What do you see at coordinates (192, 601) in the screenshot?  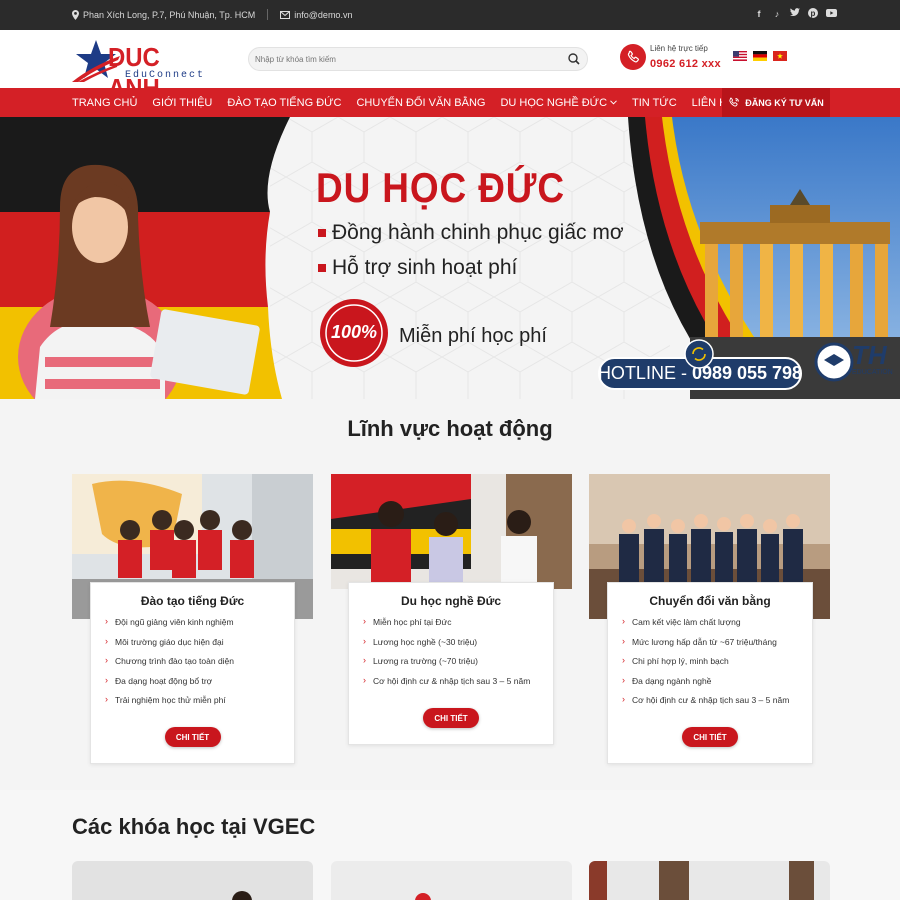 I see `card-title: Đào tạo tiếng Đức` at bounding box center [192, 601].